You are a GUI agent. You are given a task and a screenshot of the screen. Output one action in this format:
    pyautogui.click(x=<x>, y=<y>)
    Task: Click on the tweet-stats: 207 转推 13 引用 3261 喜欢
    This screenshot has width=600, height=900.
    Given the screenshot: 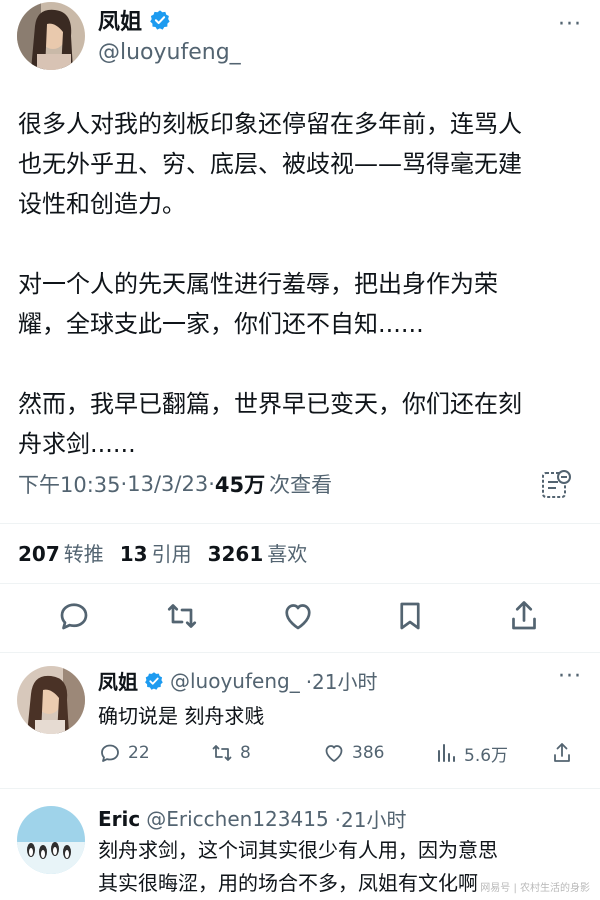 What is the action you would take?
    pyautogui.click(x=162, y=552)
    